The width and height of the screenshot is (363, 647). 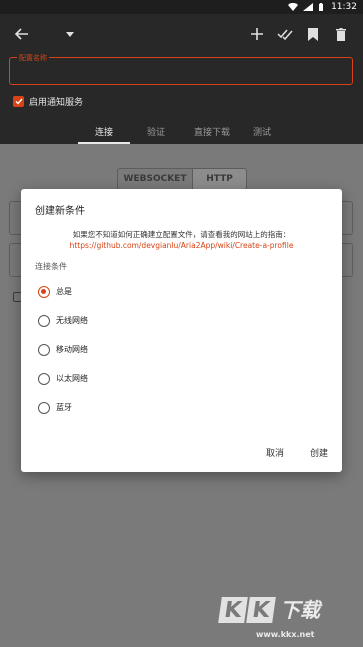 I want to click on battery-icon, so click(x=321, y=7).